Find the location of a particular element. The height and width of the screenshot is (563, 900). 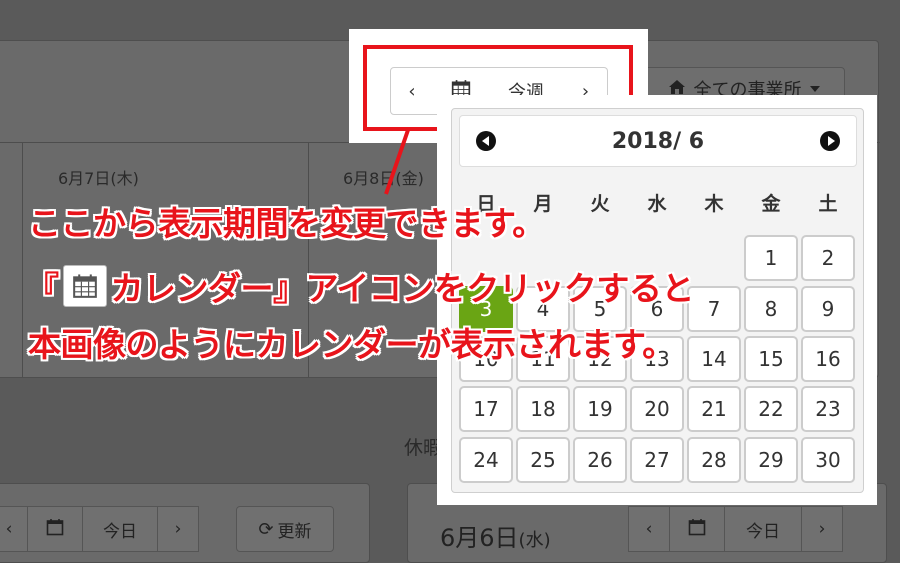

calendar-weekday-header: 土 is located at coordinates (828, 203).